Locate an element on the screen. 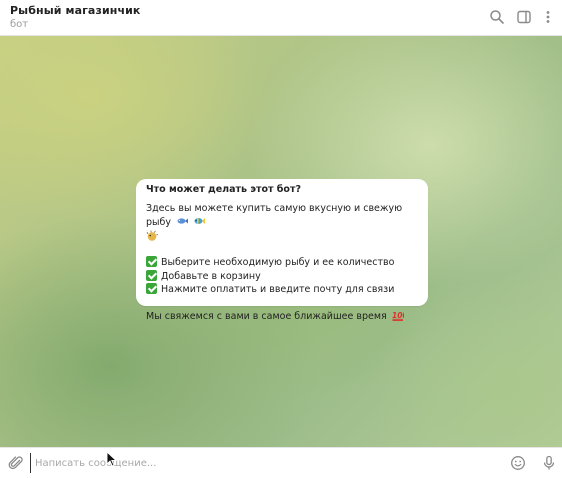 The height and width of the screenshot is (478, 562). chat-title: Рыбный магазинчик is located at coordinates (75, 10).